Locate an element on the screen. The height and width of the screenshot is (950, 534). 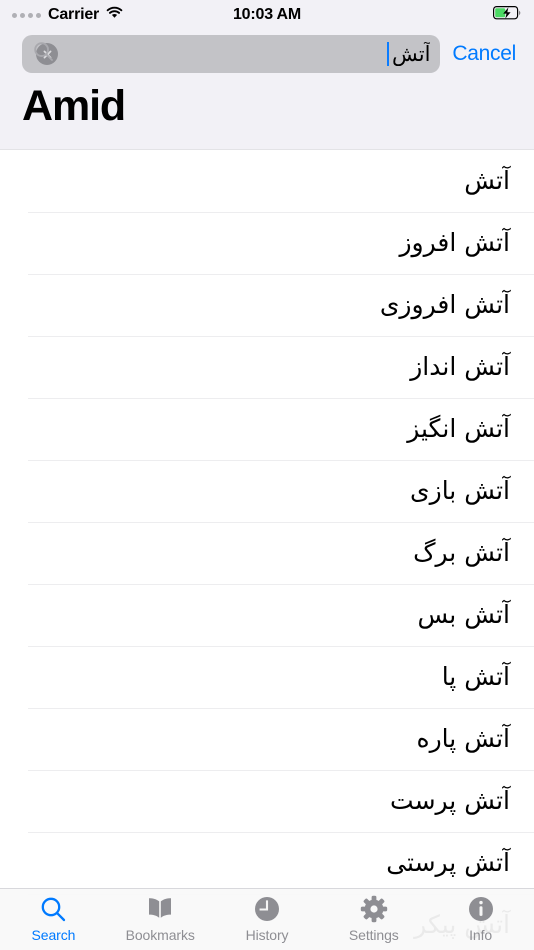
list-item-label: آتش بس is located at coordinates (463, 614).